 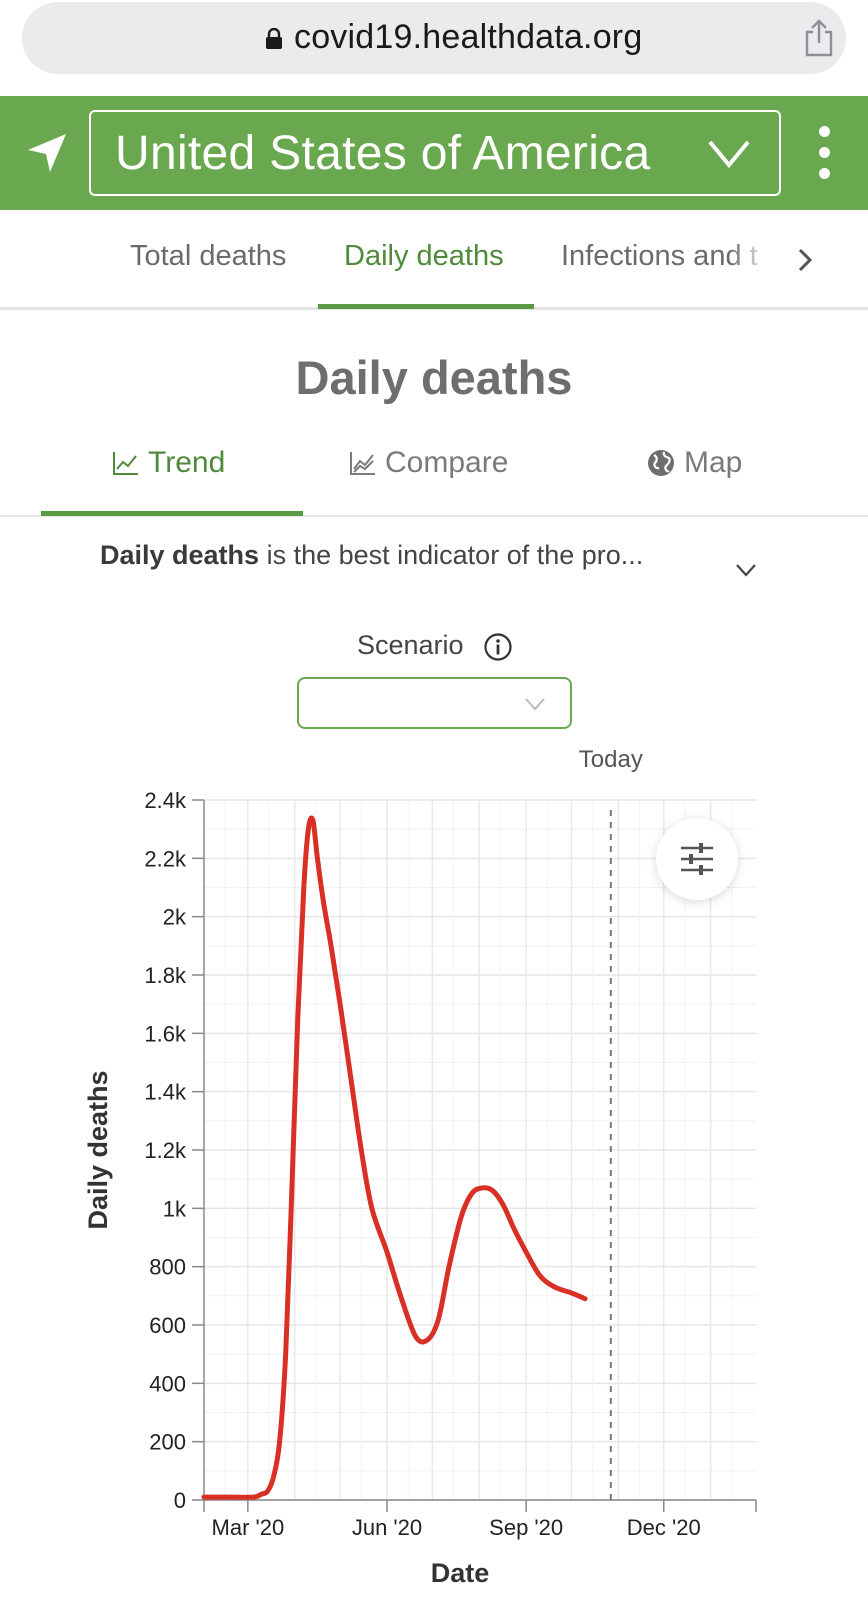 What do you see at coordinates (167, 1267) in the screenshot?
I see `y-tick-label: 800` at bounding box center [167, 1267].